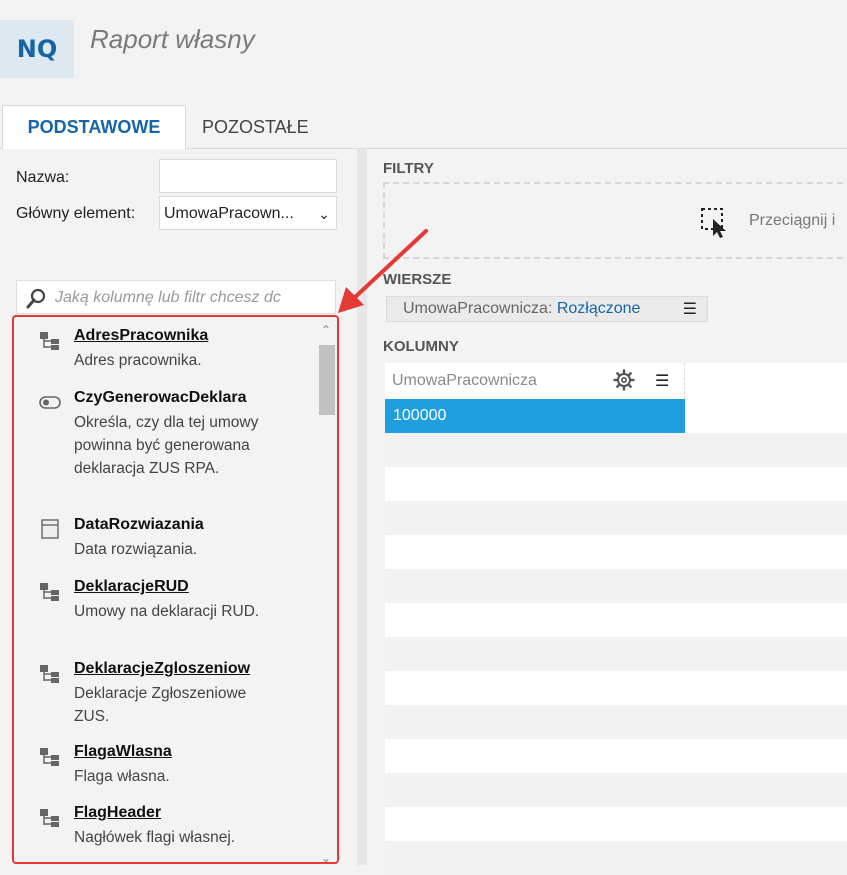 This screenshot has width=847, height=875. What do you see at coordinates (138, 360) in the screenshot?
I see `field-desc: Adres pracownika.` at bounding box center [138, 360].